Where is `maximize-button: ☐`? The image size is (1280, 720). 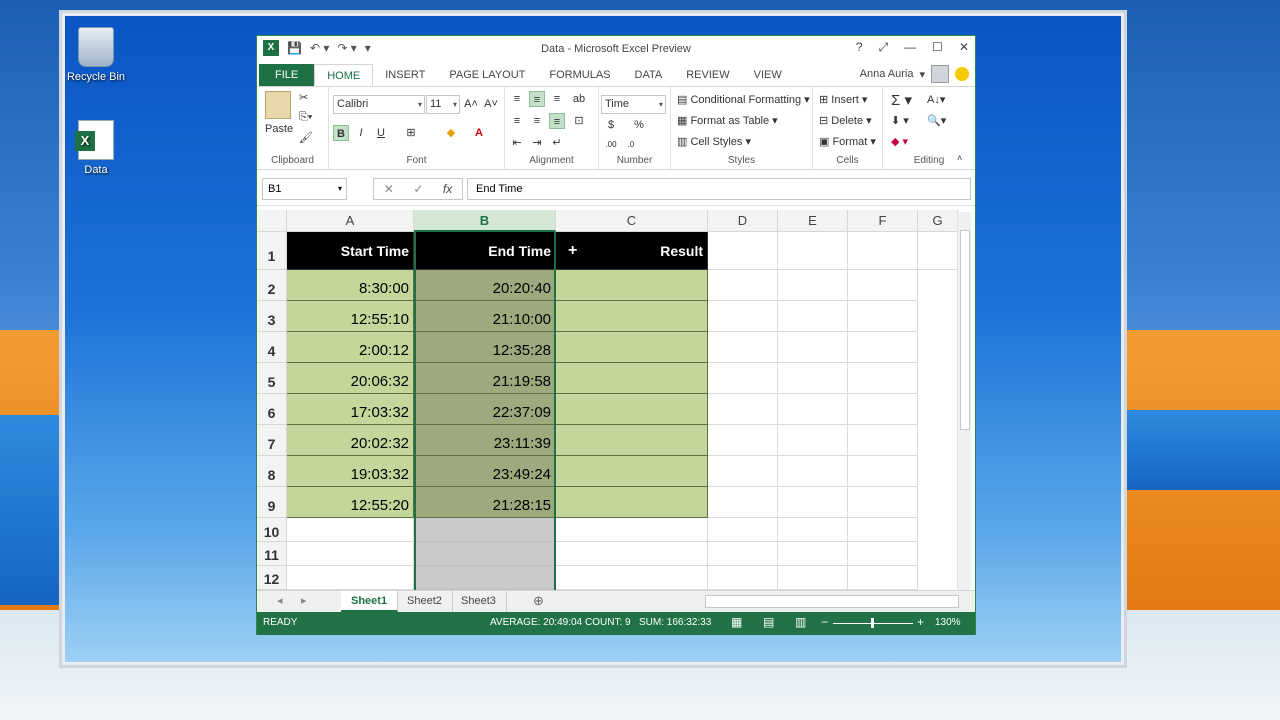
maximize-button: ☐ is located at coordinates (937, 47).